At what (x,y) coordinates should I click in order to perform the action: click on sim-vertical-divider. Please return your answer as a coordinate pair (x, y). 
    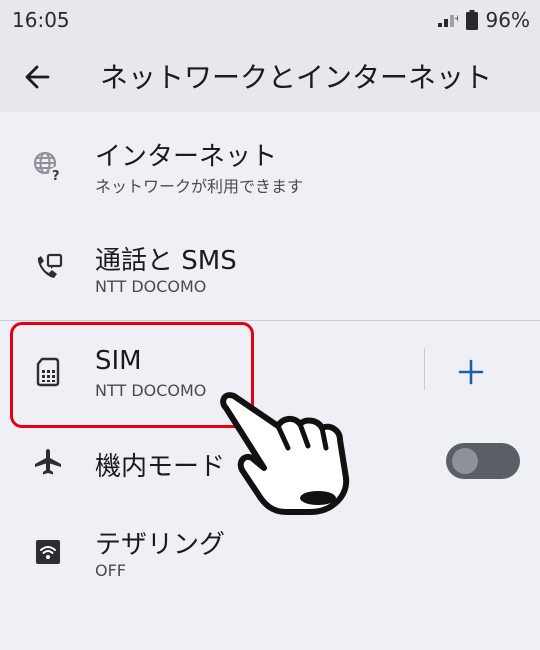
    Looking at the image, I should click on (424, 369).